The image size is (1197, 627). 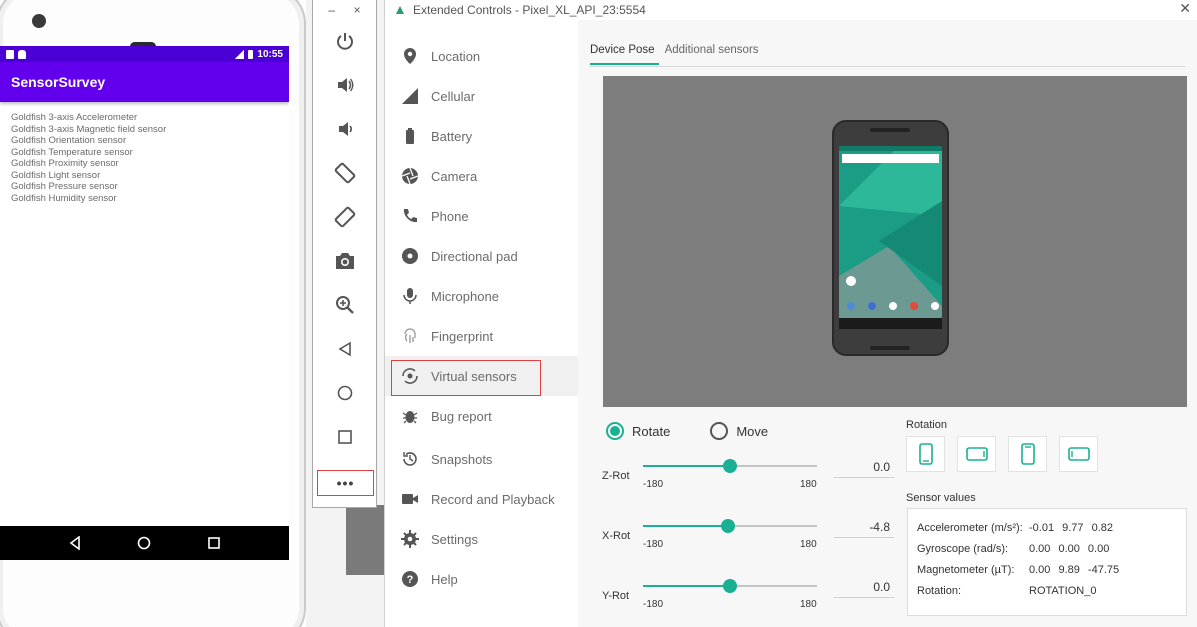 What do you see at coordinates (454, 539) in the screenshot?
I see `nav-item-label: Settings` at bounding box center [454, 539].